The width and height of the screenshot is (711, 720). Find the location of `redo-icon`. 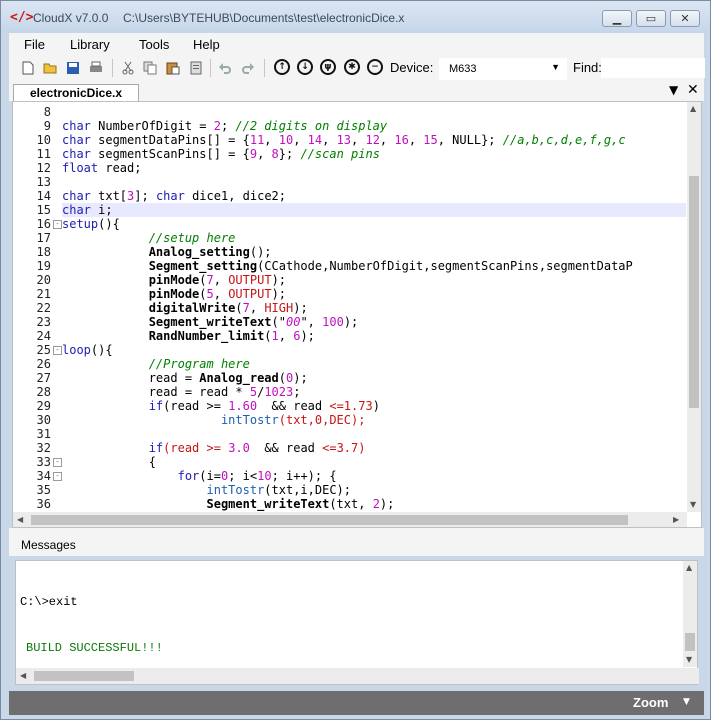

redo-icon is located at coordinates (248, 68).